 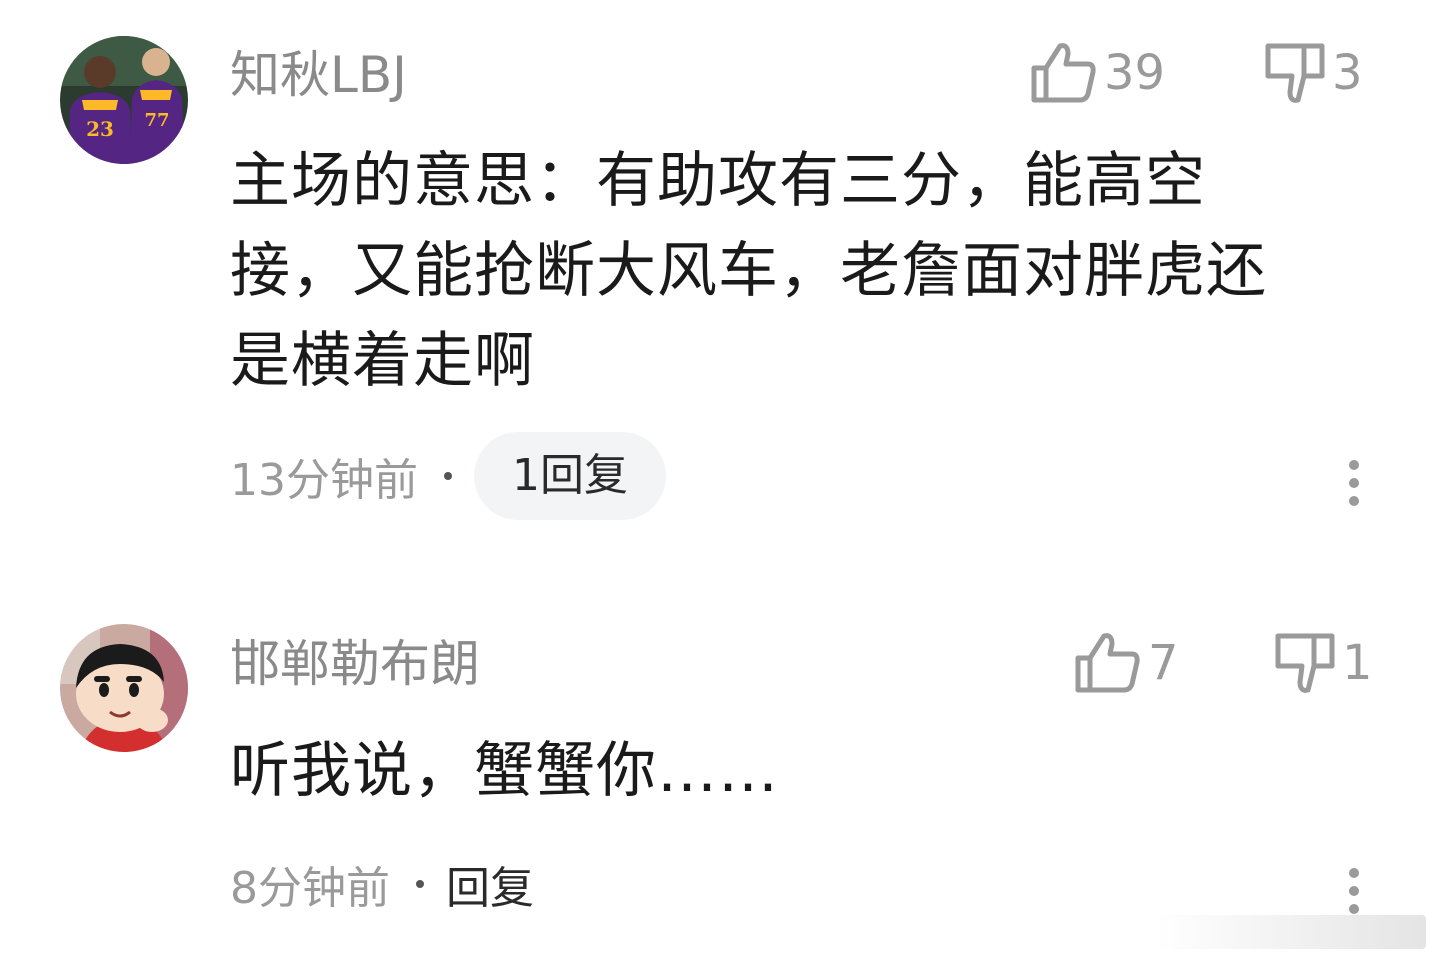 What do you see at coordinates (1291, 932) in the screenshot?
I see `watermark` at bounding box center [1291, 932].